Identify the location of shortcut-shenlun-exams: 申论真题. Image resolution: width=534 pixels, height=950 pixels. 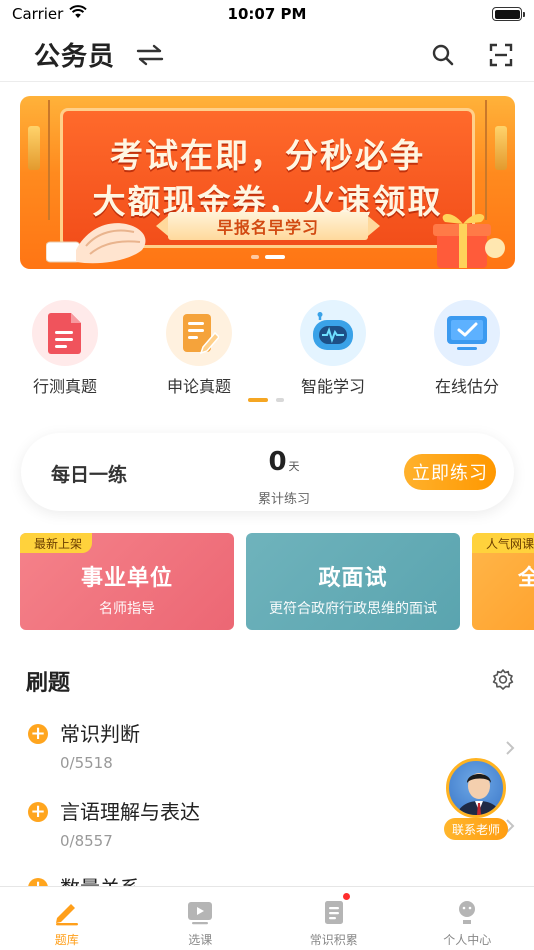
(199, 348).